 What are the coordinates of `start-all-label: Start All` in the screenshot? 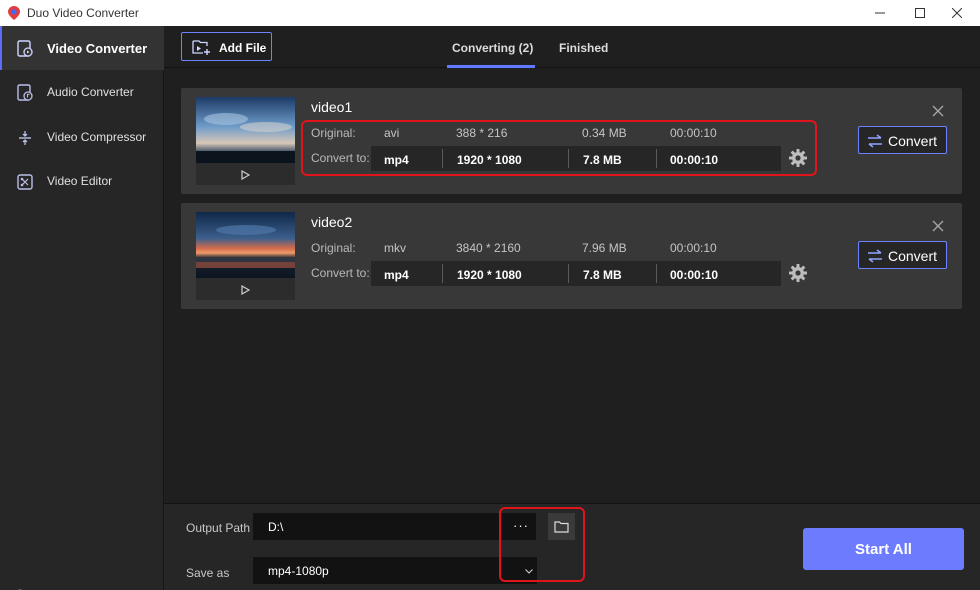 It's located at (883, 549).